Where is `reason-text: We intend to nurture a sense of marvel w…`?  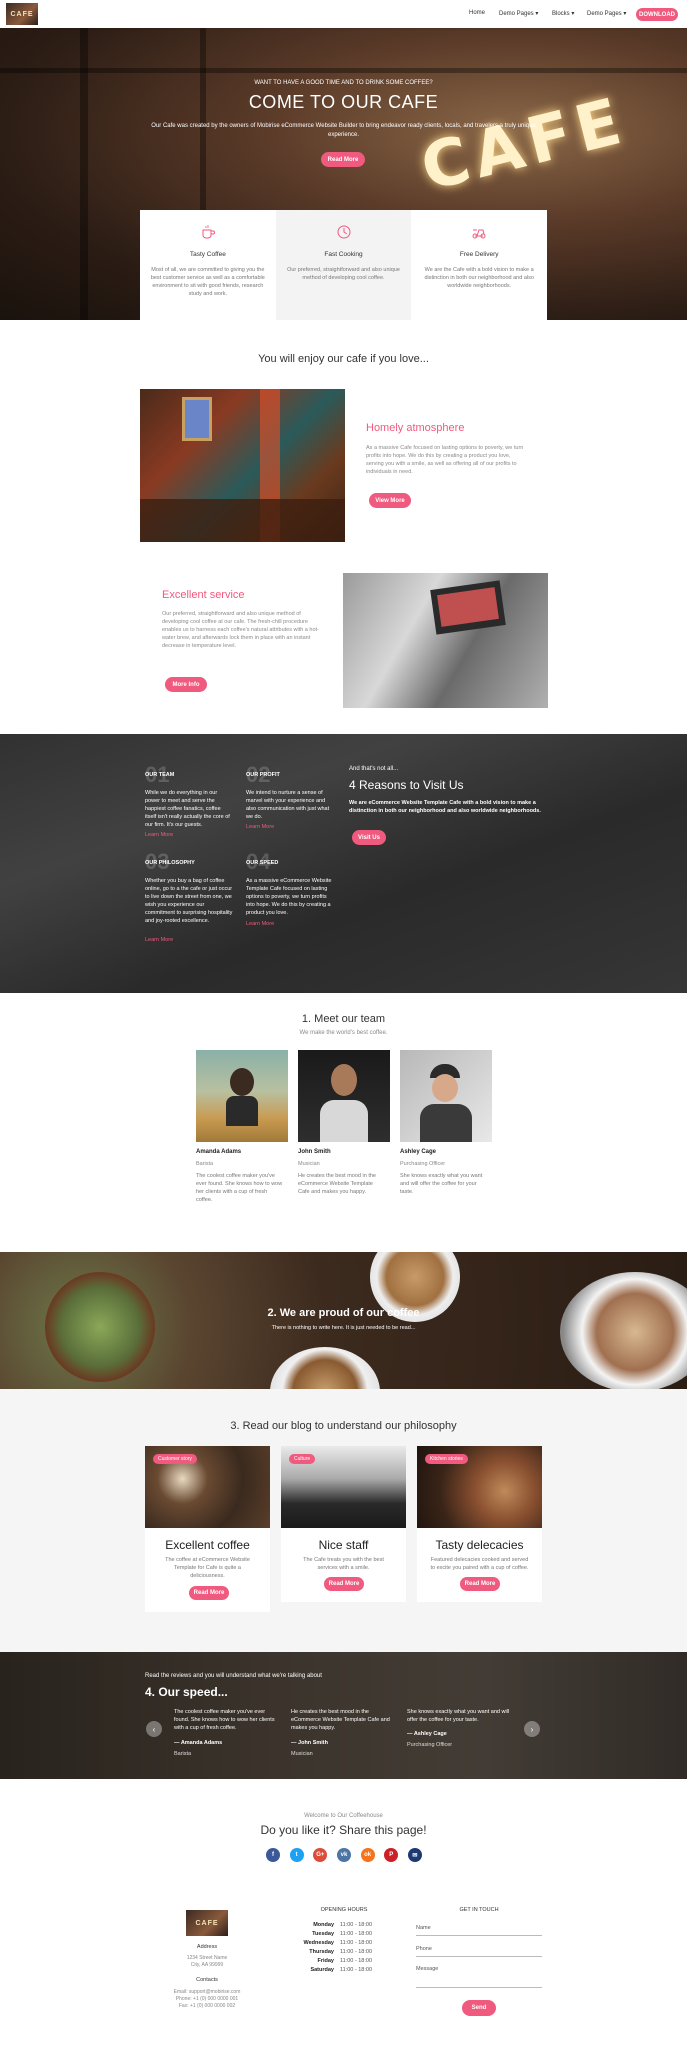 reason-text: We intend to nurture a sense of marvel w… is located at coordinates (288, 805).